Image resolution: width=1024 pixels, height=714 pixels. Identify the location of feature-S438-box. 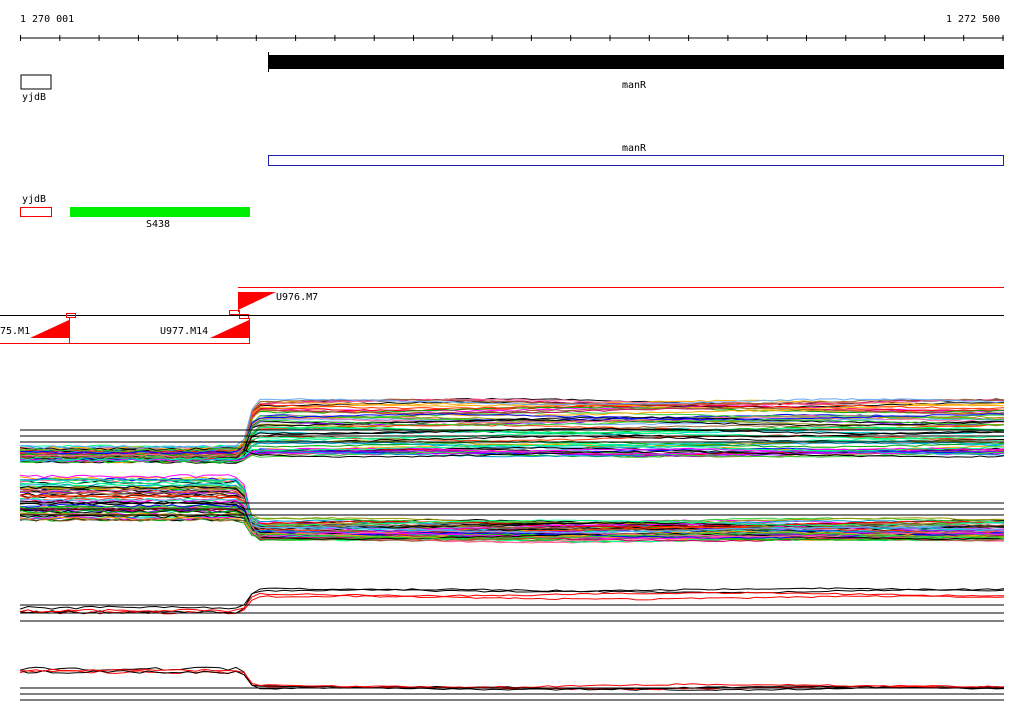
(160, 212).